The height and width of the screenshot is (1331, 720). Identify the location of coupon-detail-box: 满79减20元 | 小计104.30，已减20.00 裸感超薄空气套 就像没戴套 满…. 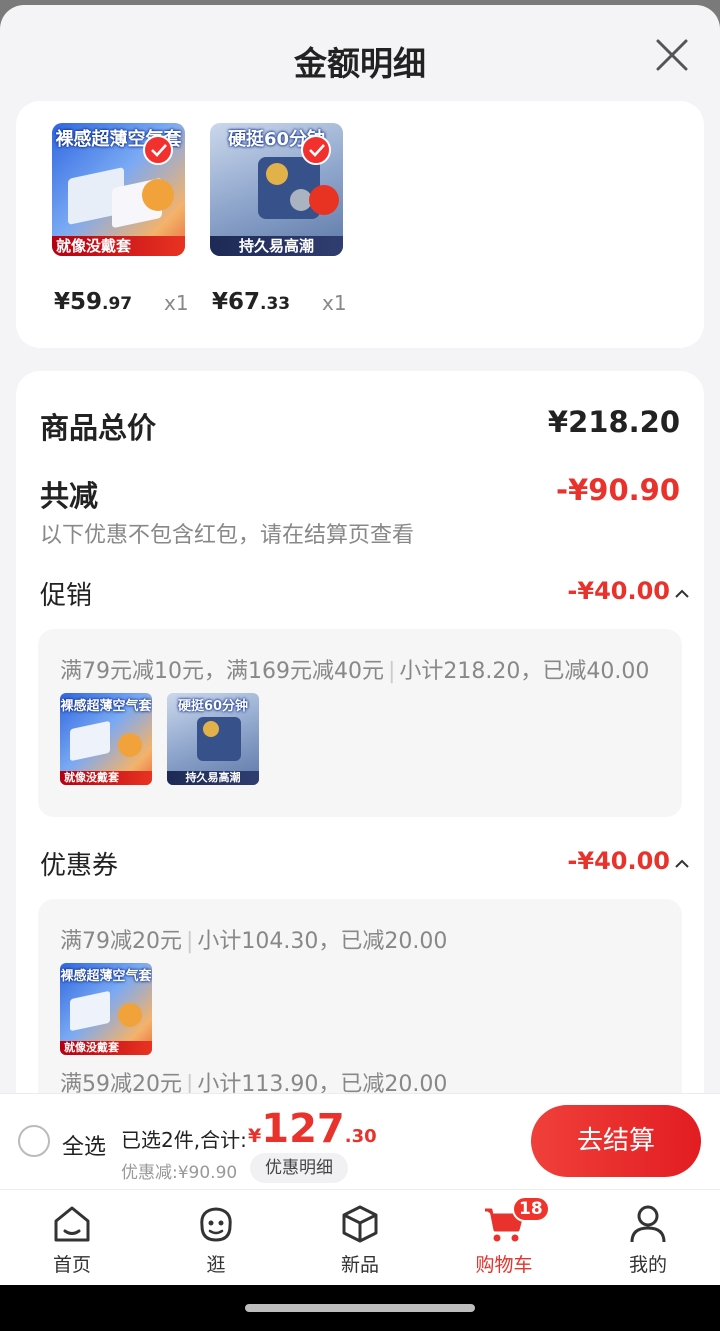
(360, 999).